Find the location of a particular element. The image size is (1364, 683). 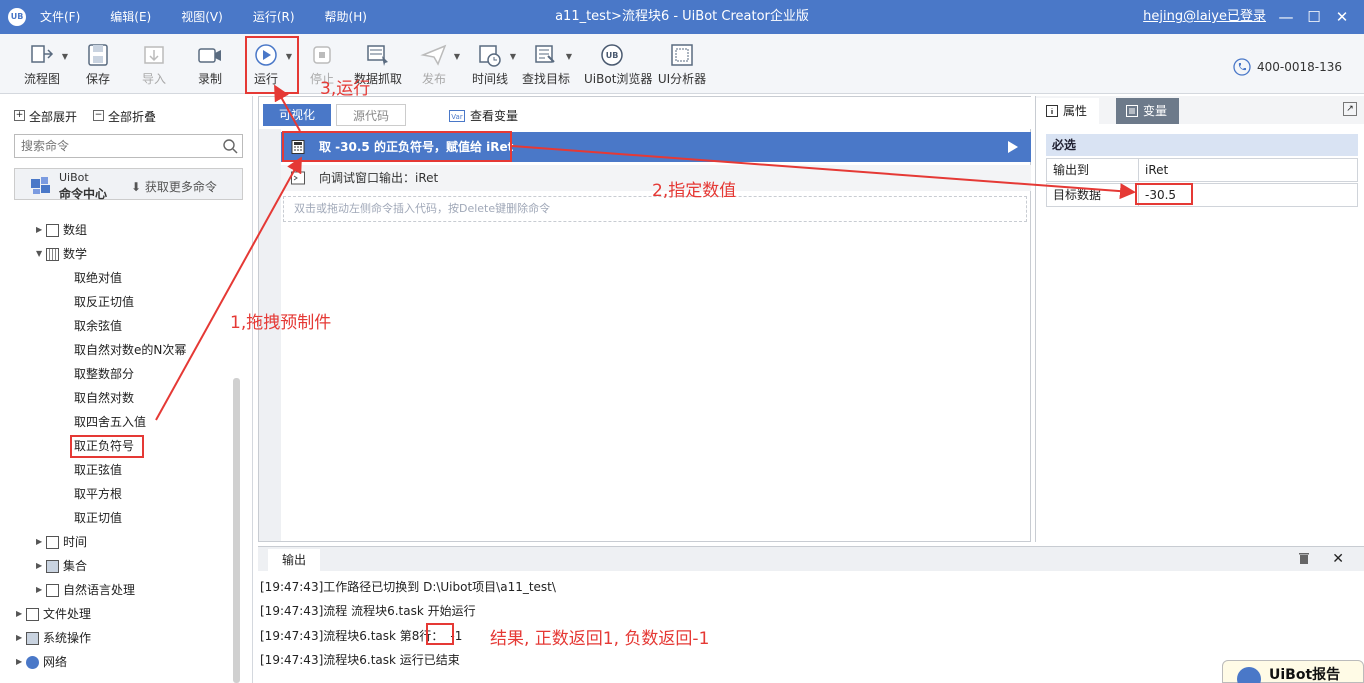

tree-node-label: 时间 is located at coordinates (75, 542).